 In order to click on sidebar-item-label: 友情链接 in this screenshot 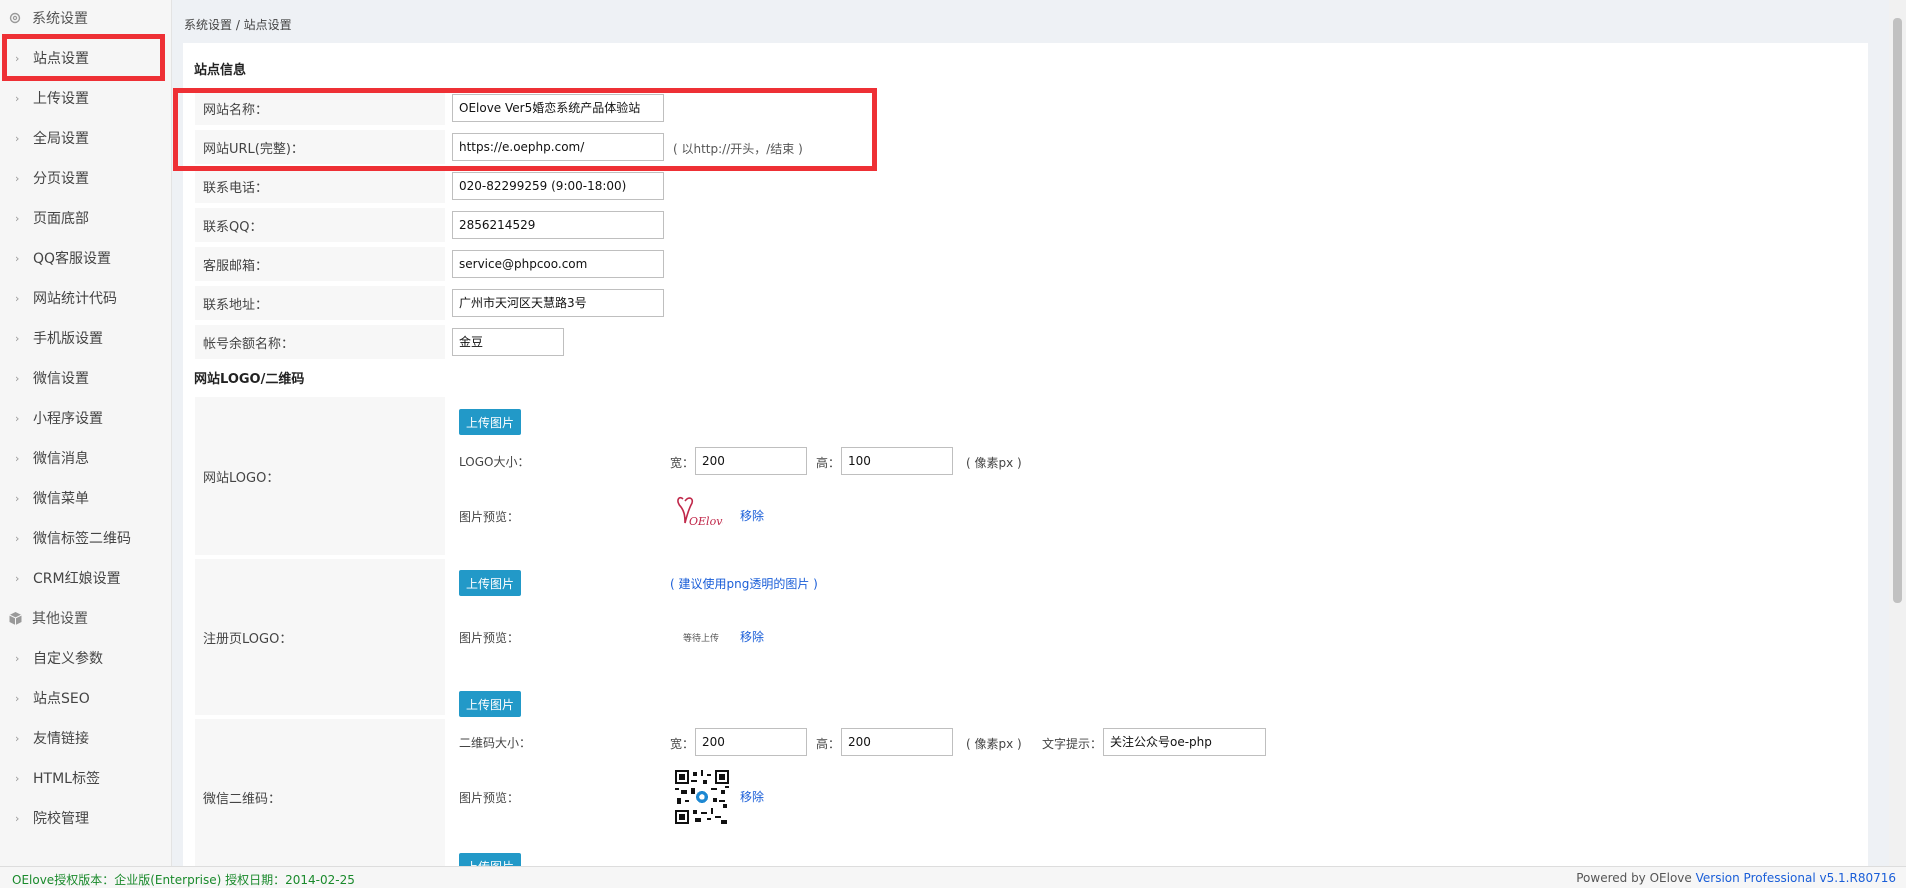, I will do `click(61, 739)`.